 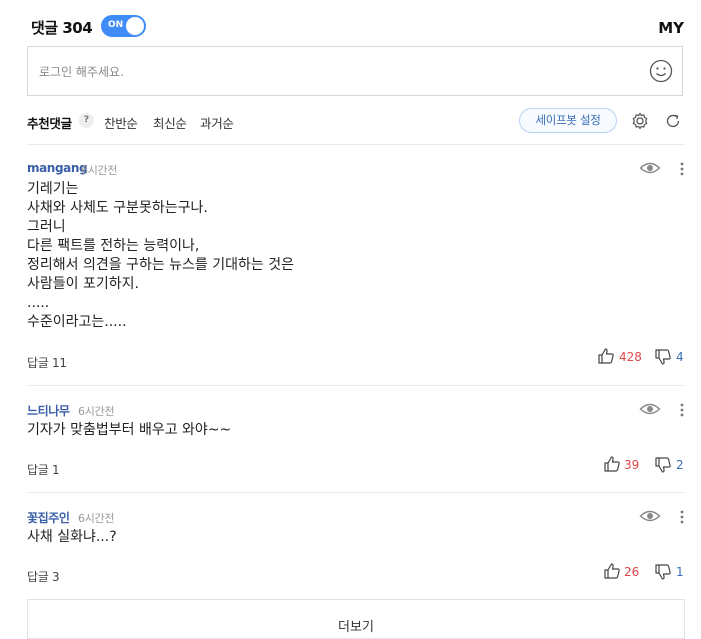 I want to click on emoji-icon, so click(x=661, y=71).